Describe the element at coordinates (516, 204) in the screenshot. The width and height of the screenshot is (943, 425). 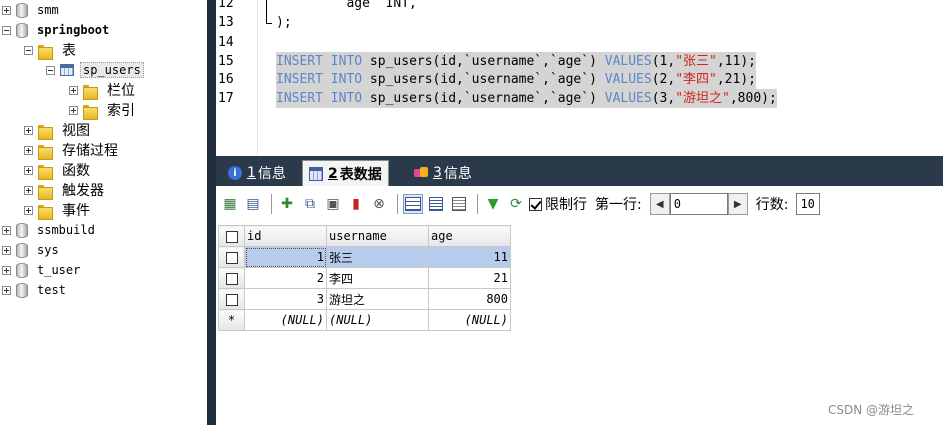
I see `refresh-icon: ⟳` at that location.